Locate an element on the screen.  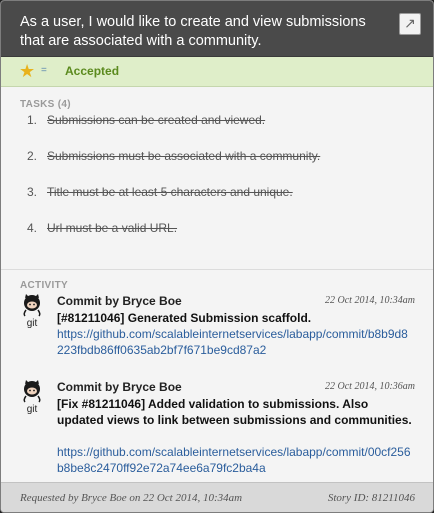
task-item: 1. Submissions can be created and viewed. is located at coordinates (146, 120).